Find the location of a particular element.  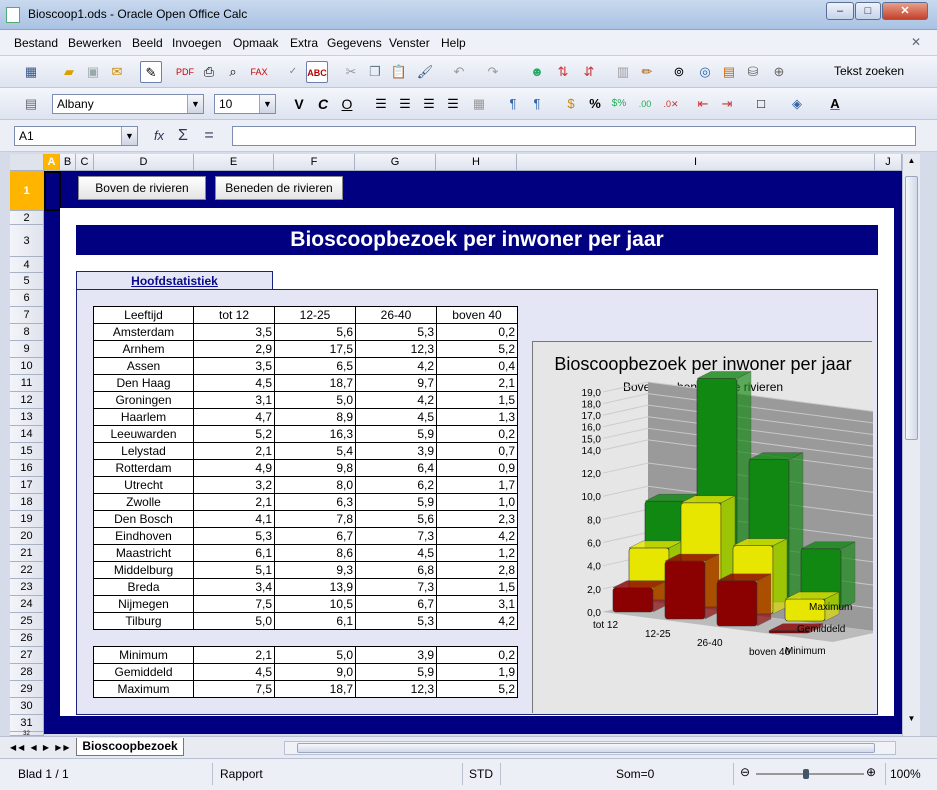

scroll-down-icon: ▼ is located at coordinates (911, 721).